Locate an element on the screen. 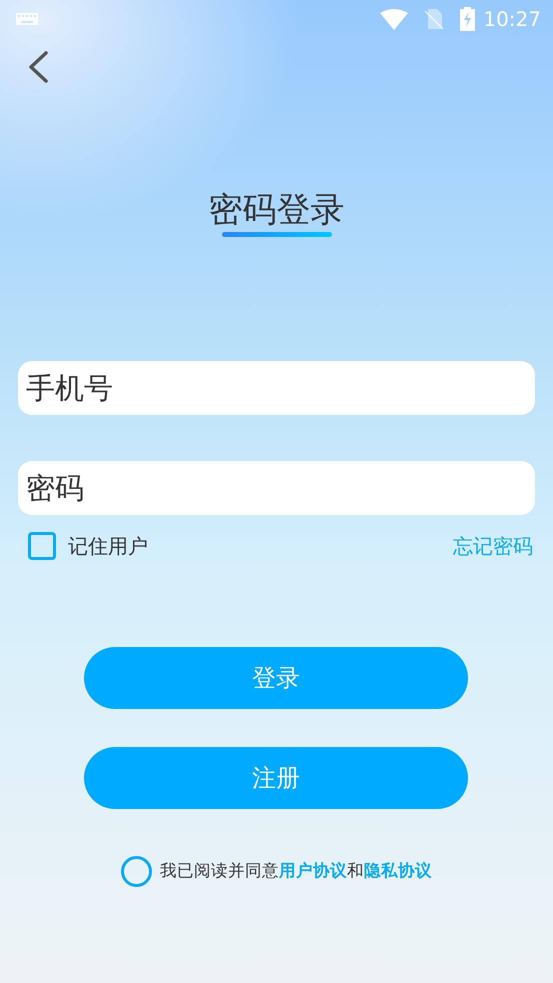 The image size is (553, 983). phone-field: 手机号 is located at coordinates (276, 388).